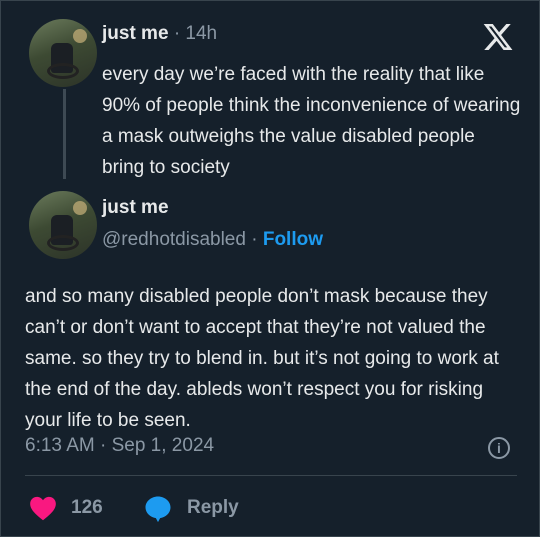  I want to click on like-count: 126, so click(87, 508).